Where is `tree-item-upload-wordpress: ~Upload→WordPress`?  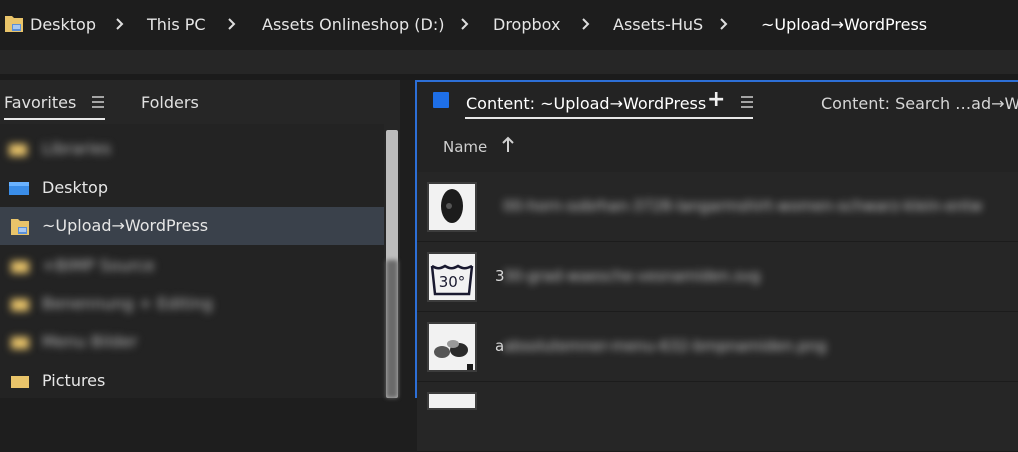 tree-item-upload-wordpress: ~Upload→WordPress is located at coordinates (192, 226).